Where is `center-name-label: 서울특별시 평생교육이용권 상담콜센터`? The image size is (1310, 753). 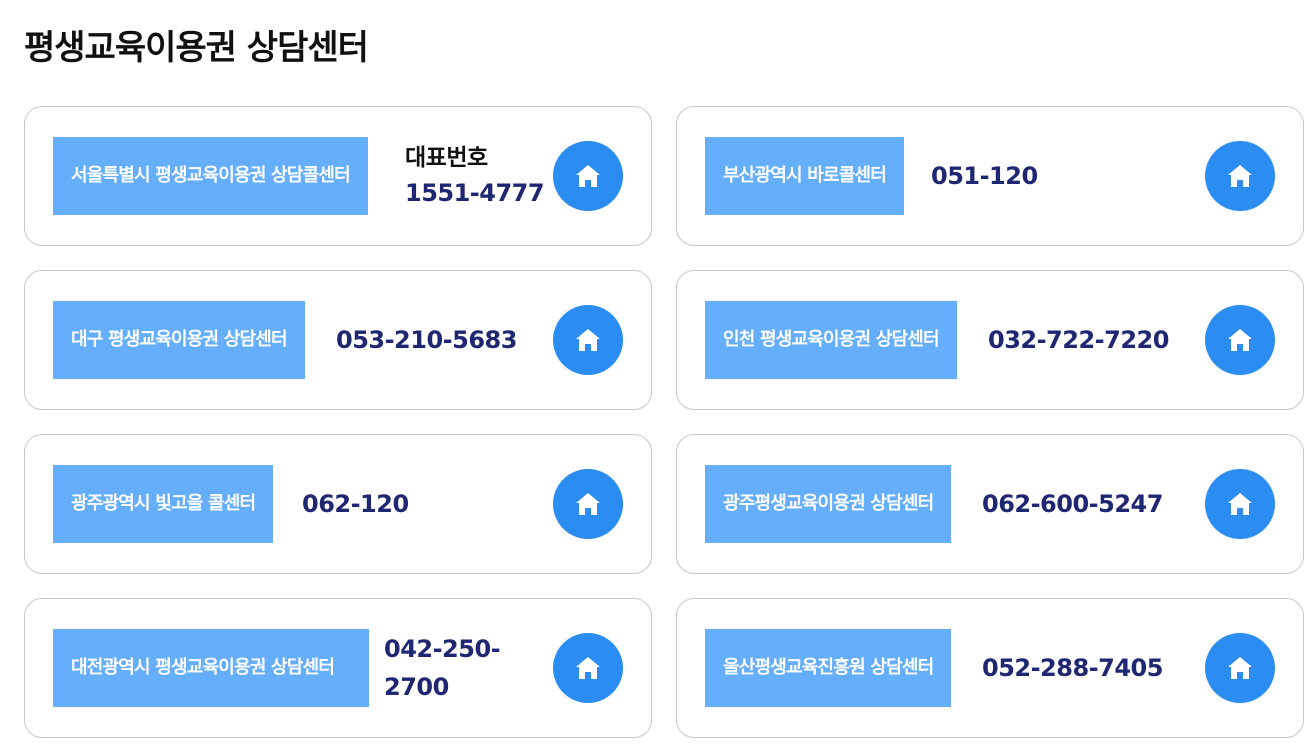
center-name-label: 서울특별시 평생교육이용권 상담콜센터 is located at coordinates (210, 176).